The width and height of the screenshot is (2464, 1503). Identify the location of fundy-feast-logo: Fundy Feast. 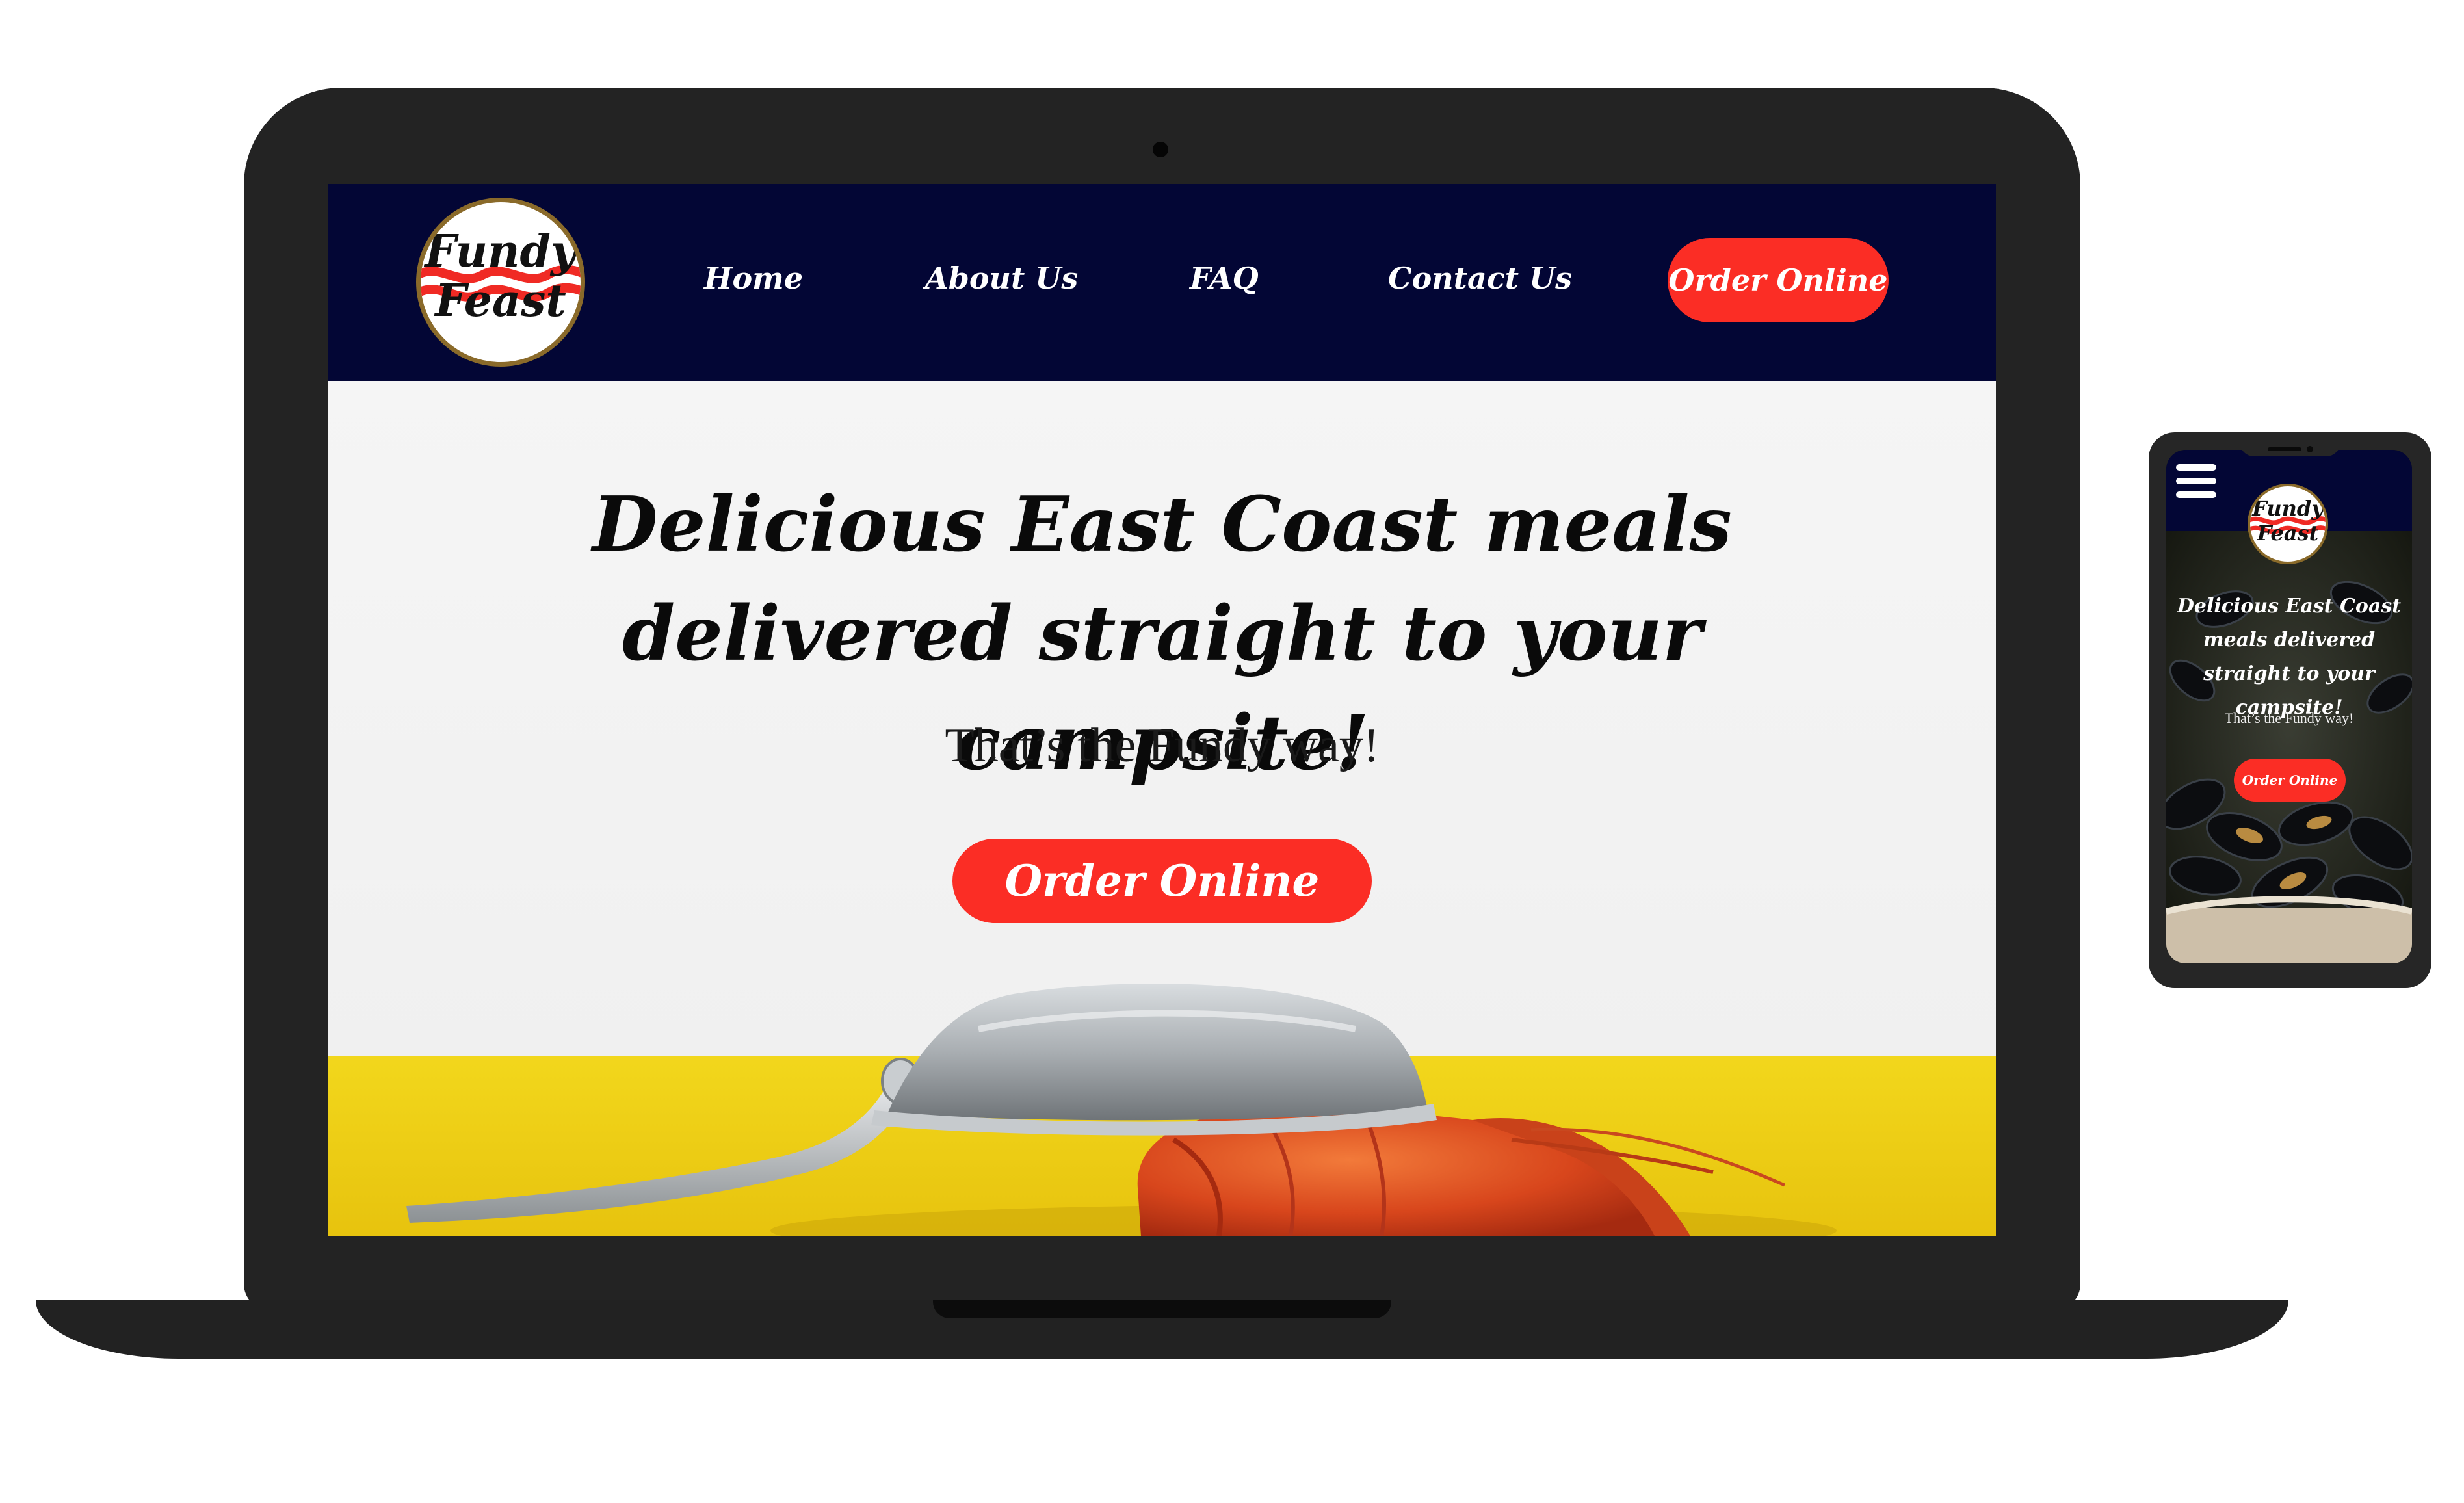
(500, 282).